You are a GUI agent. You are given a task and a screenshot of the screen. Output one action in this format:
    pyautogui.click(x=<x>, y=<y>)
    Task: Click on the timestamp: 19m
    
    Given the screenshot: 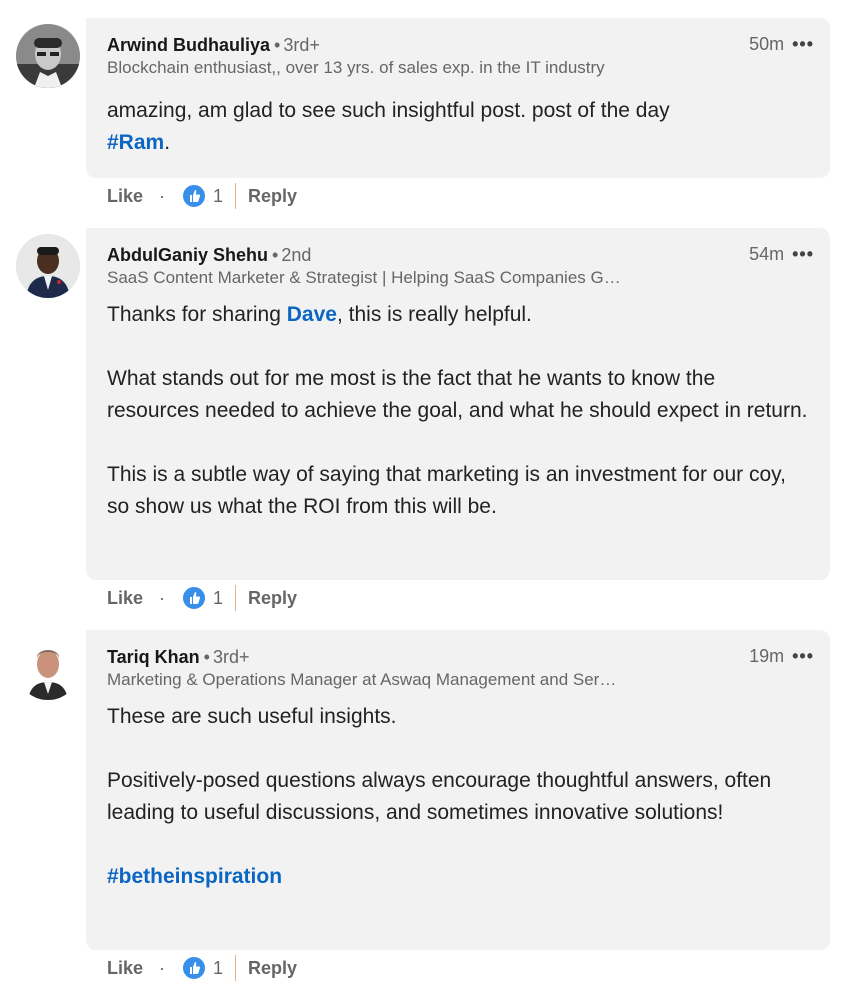 What is the action you would take?
    pyautogui.click(x=767, y=656)
    